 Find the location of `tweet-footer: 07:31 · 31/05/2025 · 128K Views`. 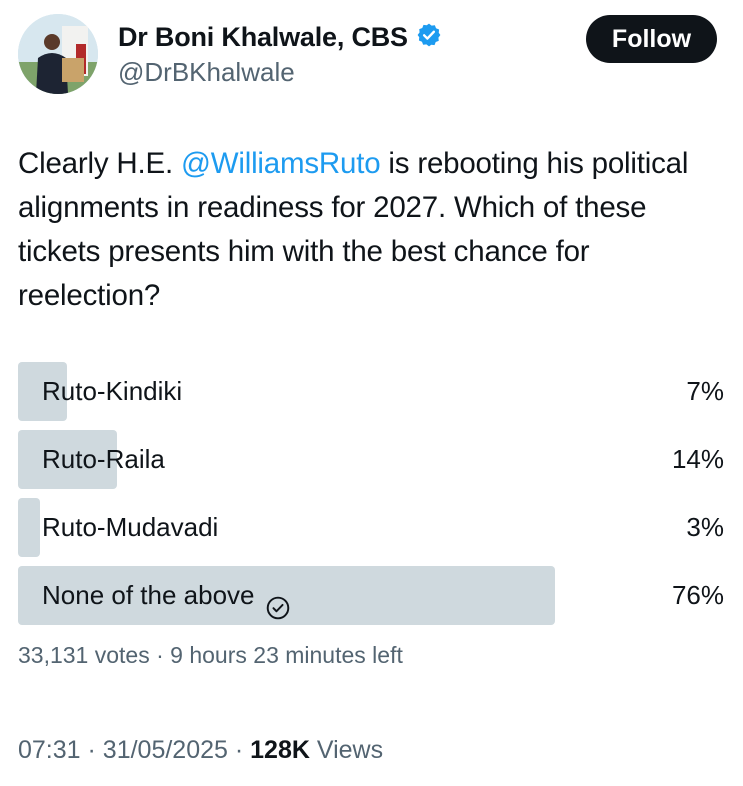

tweet-footer: 07:31 · 31/05/2025 · 128K Views is located at coordinates (200, 750).